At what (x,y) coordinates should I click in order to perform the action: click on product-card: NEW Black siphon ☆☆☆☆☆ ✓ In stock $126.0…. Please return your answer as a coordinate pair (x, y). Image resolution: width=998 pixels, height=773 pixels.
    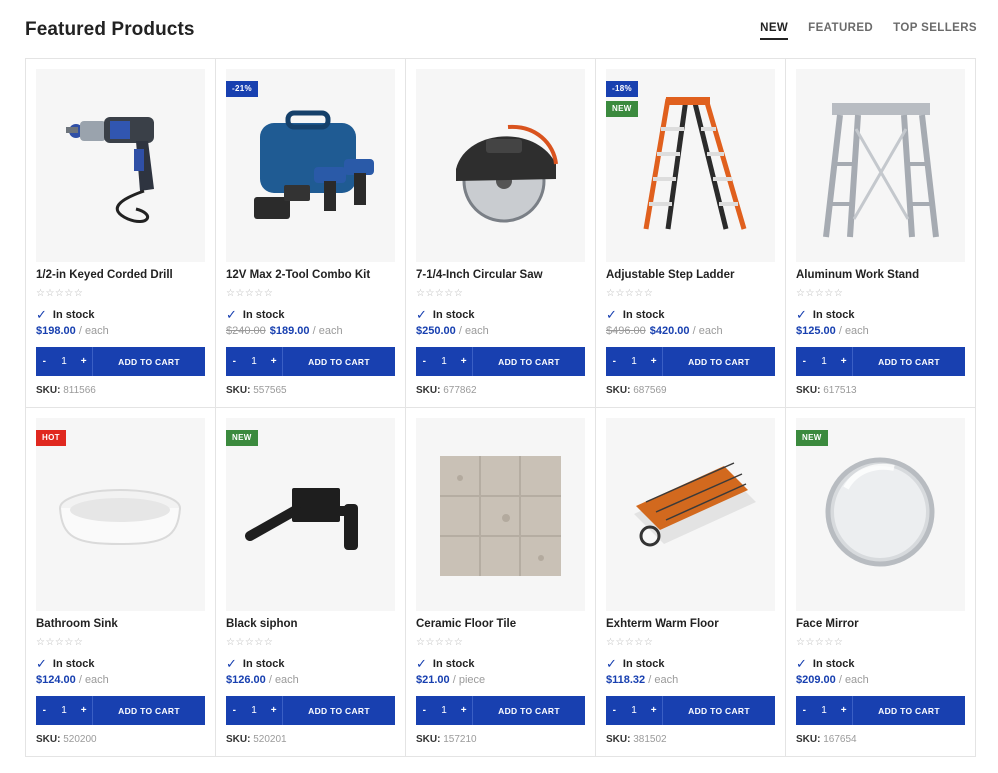
    Looking at the image, I should click on (311, 582).